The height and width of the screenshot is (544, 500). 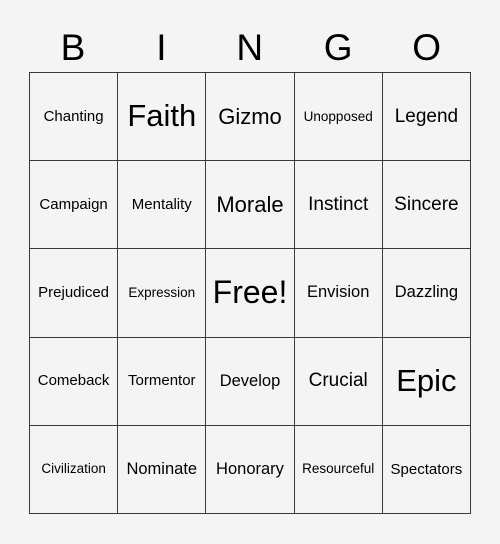 I want to click on bingo-cell-label: Free!, so click(x=250, y=292).